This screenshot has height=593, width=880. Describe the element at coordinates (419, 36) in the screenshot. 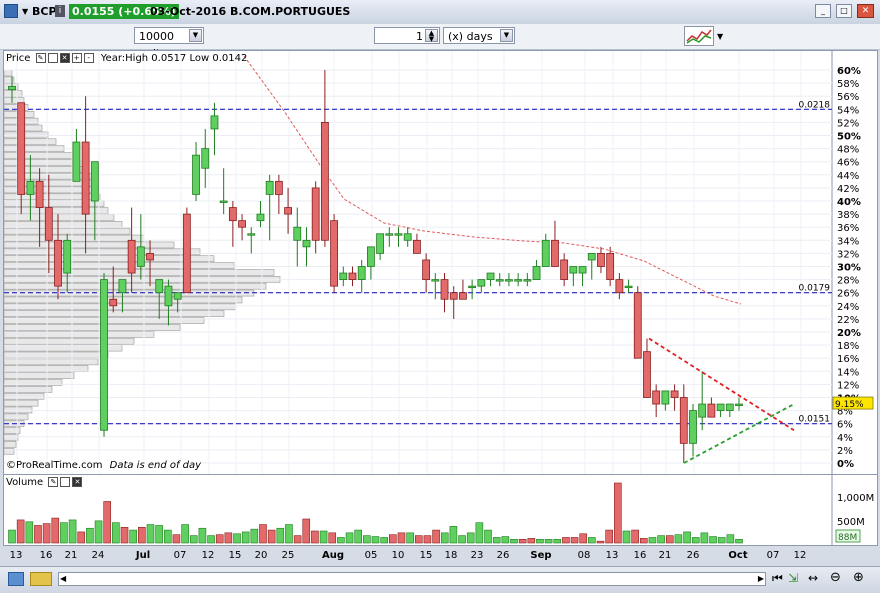

I see `period-value: 1` at that location.